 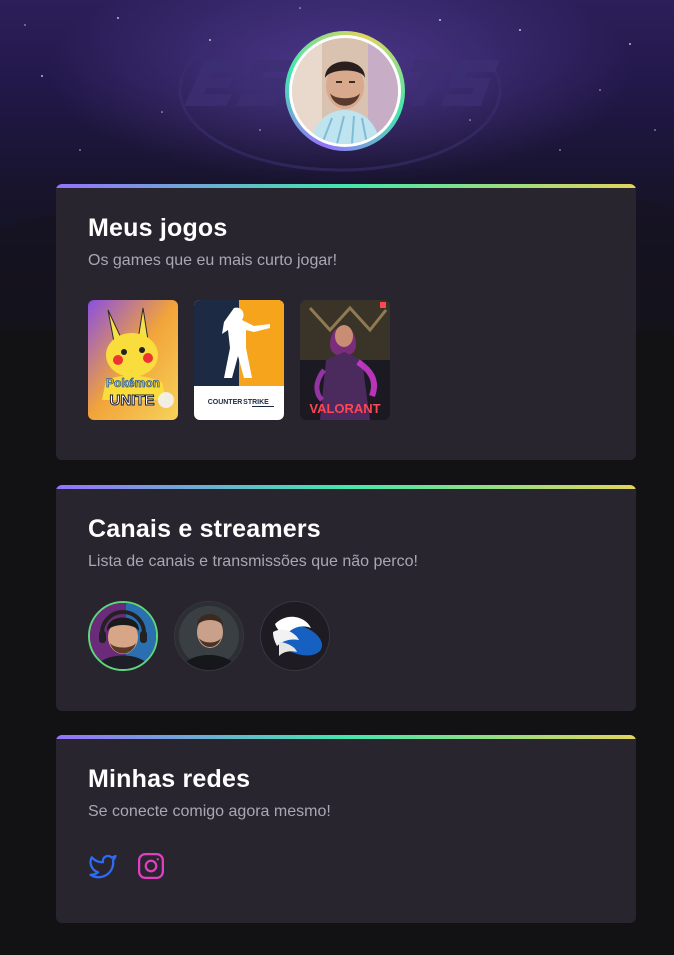 I want to click on games-title: Meus jogos, so click(x=158, y=228).